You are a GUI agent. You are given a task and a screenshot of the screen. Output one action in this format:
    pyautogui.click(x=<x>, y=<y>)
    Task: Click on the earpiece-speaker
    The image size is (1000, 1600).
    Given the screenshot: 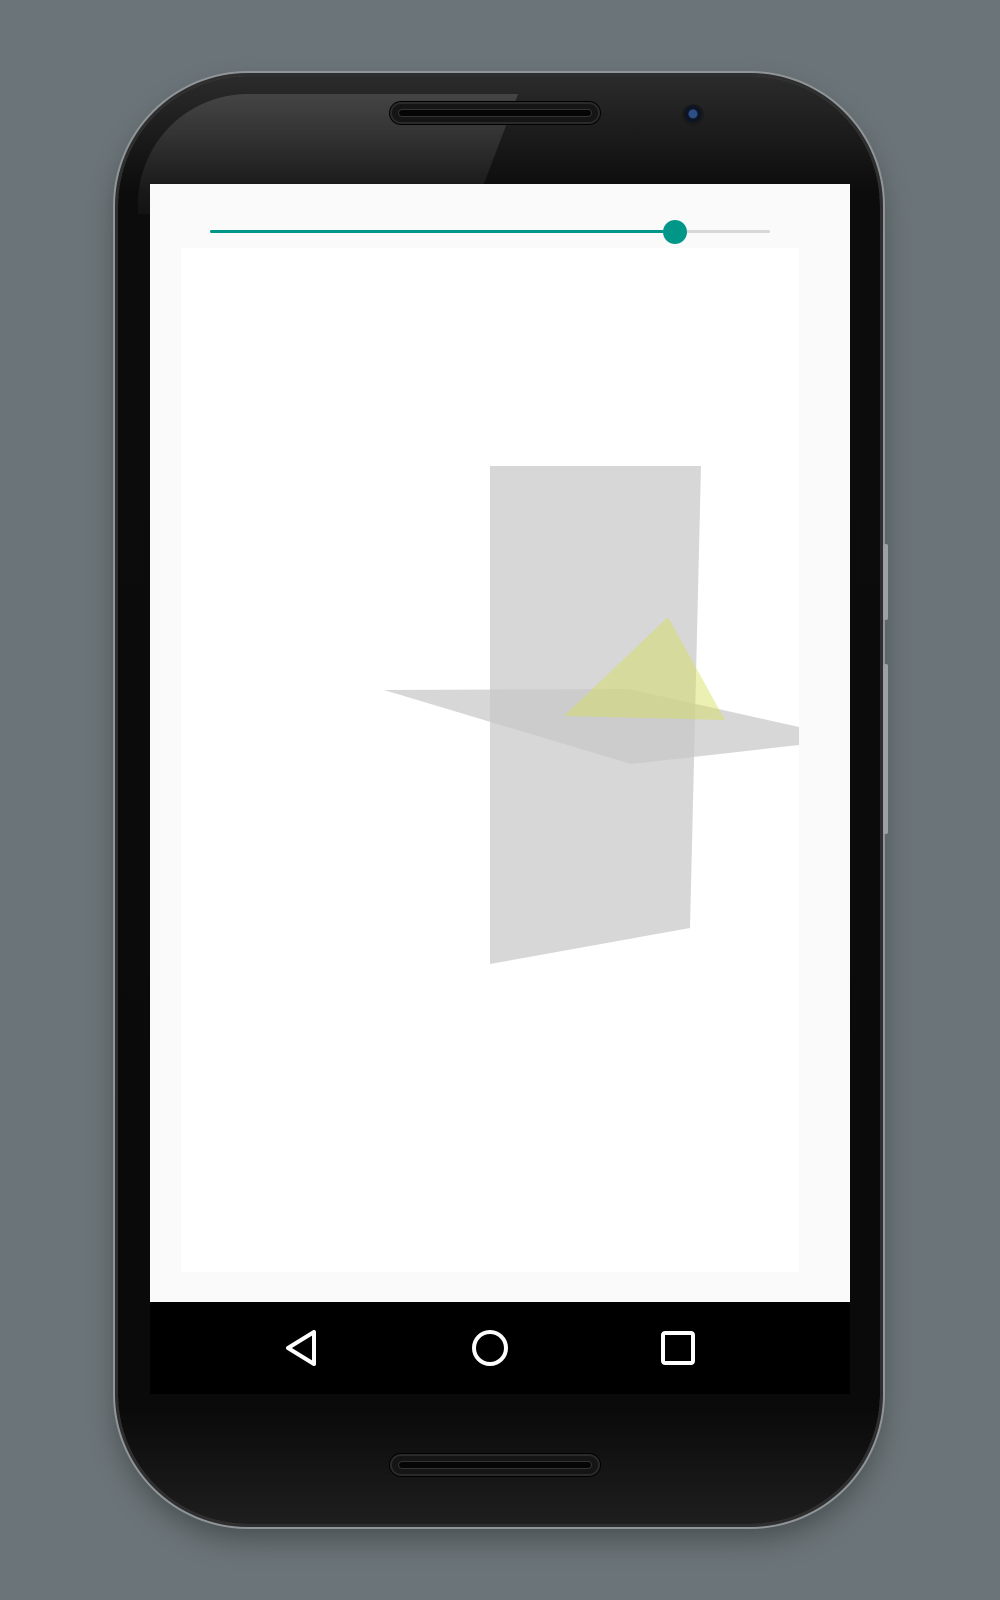 What is the action you would take?
    pyautogui.click(x=495, y=113)
    